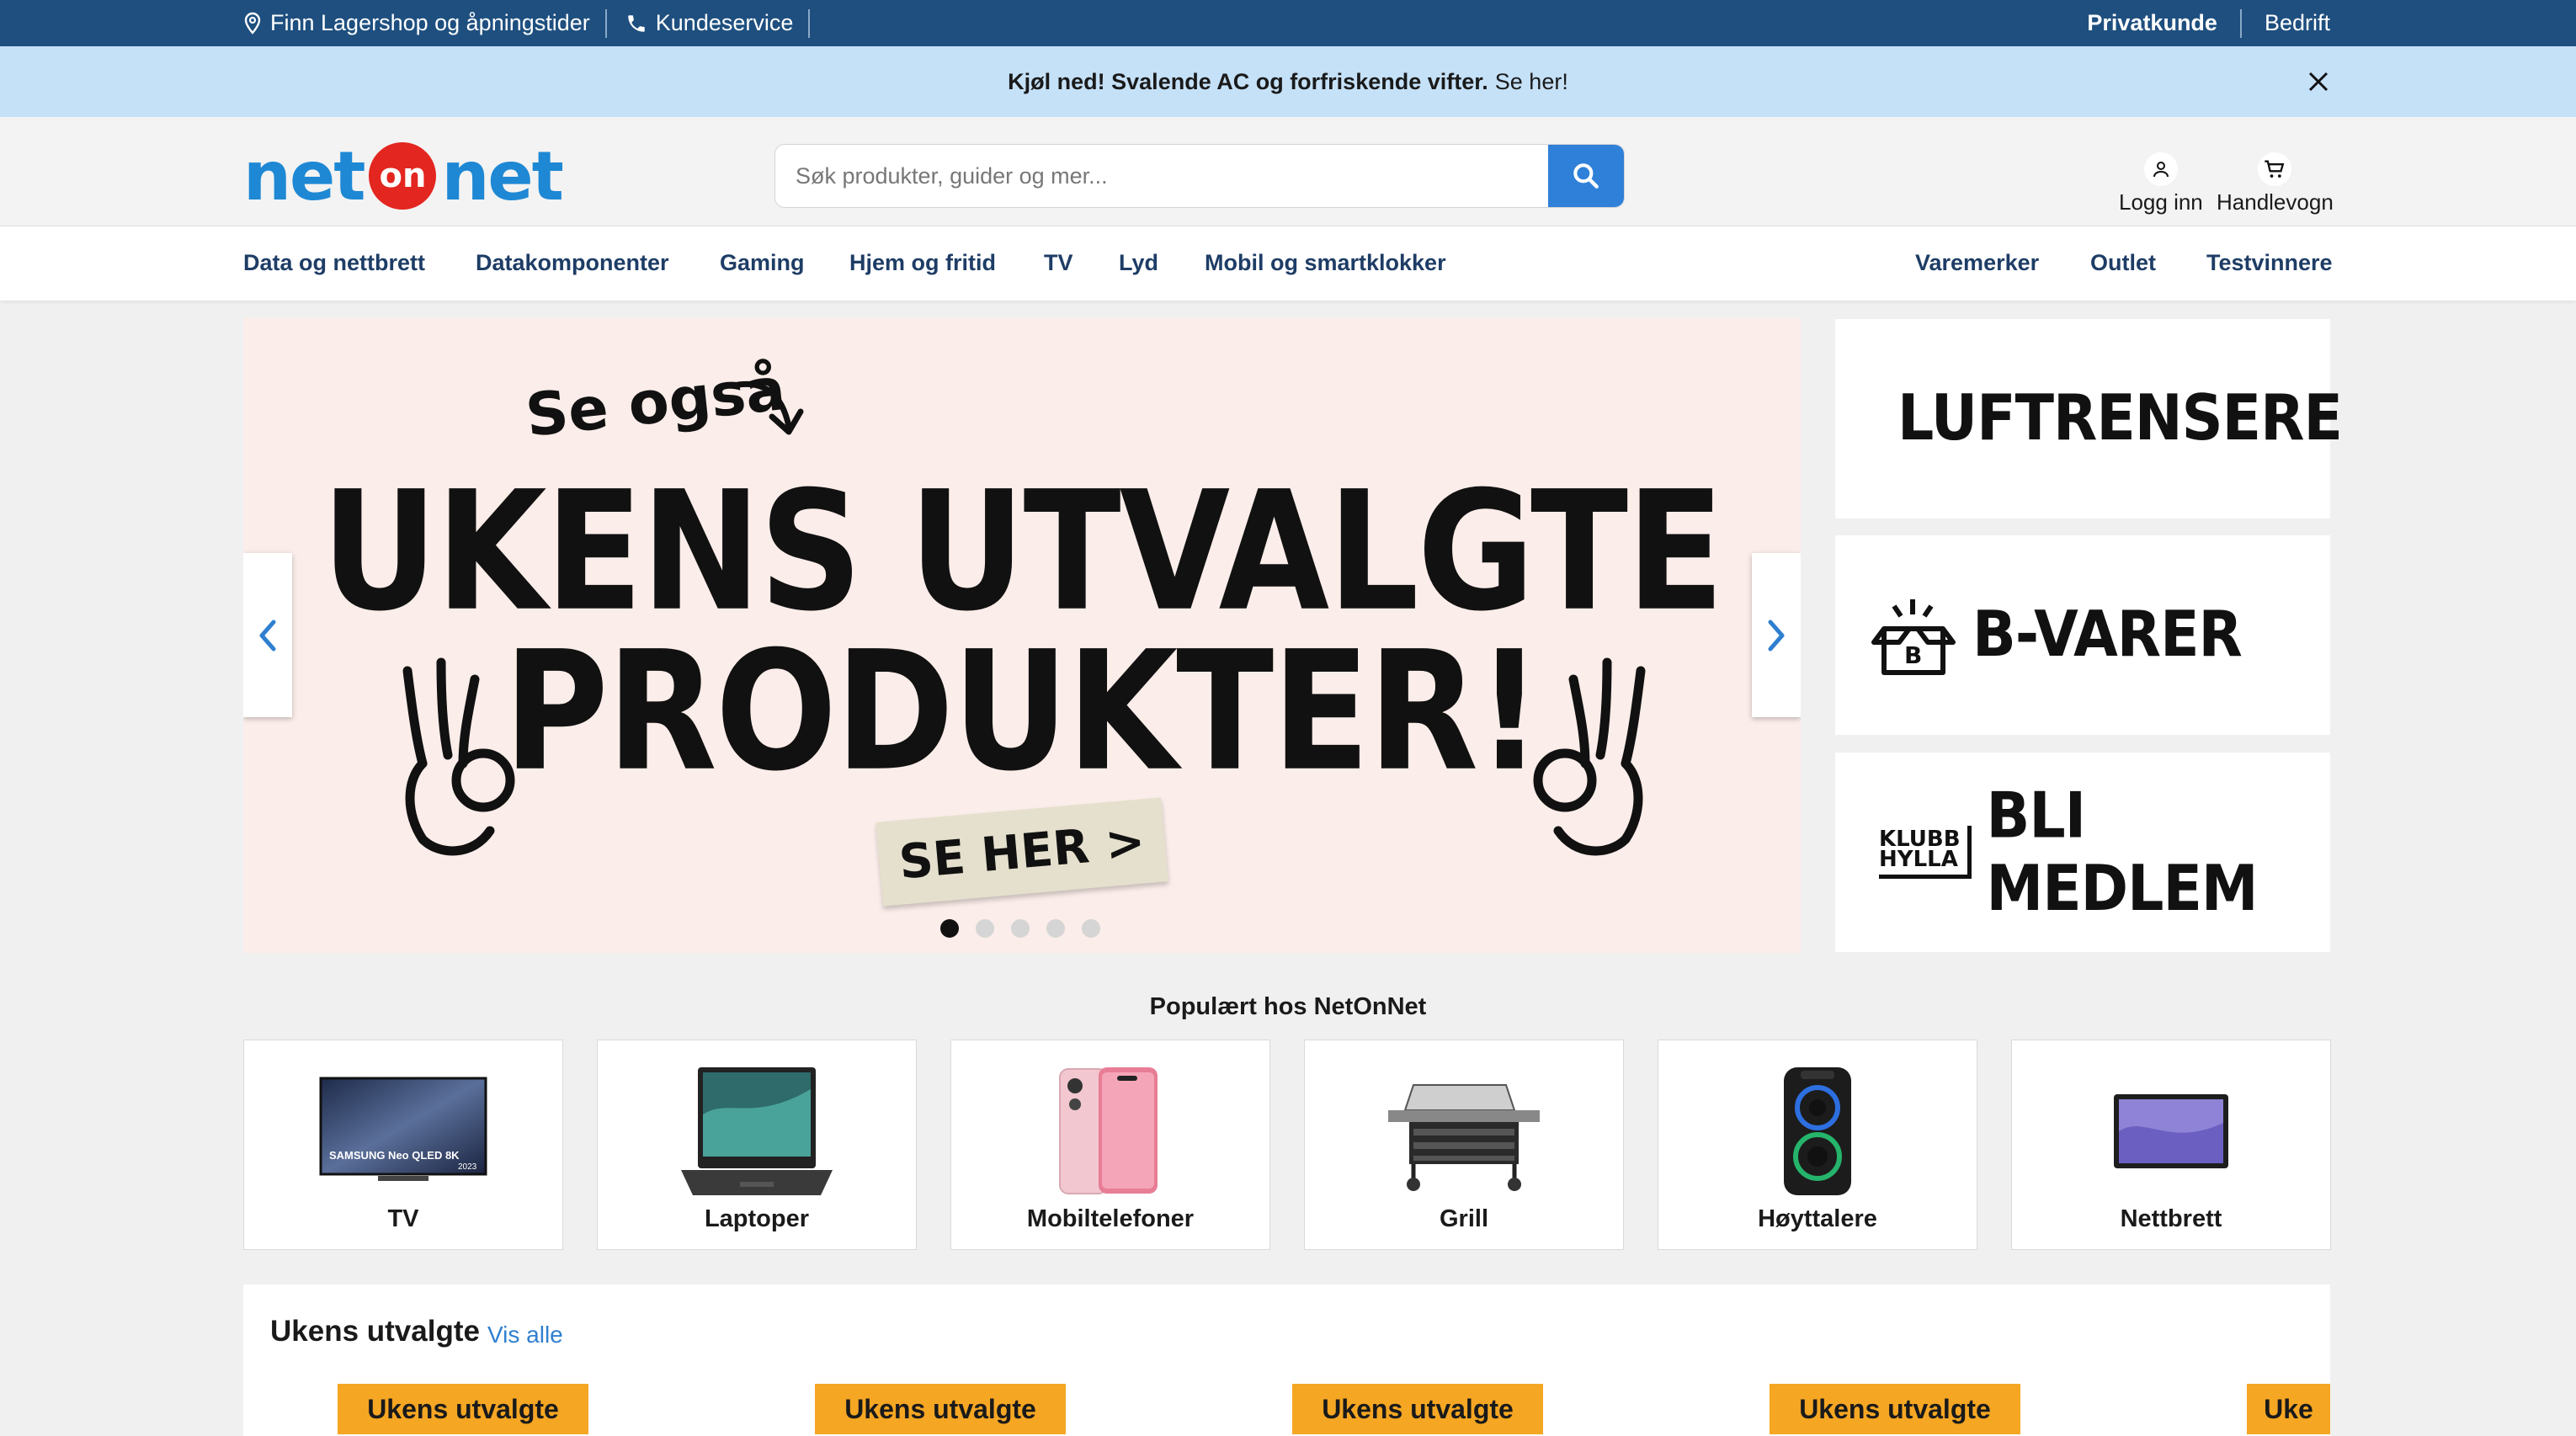  I want to click on nav-item-tv: TV, so click(1059, 263).